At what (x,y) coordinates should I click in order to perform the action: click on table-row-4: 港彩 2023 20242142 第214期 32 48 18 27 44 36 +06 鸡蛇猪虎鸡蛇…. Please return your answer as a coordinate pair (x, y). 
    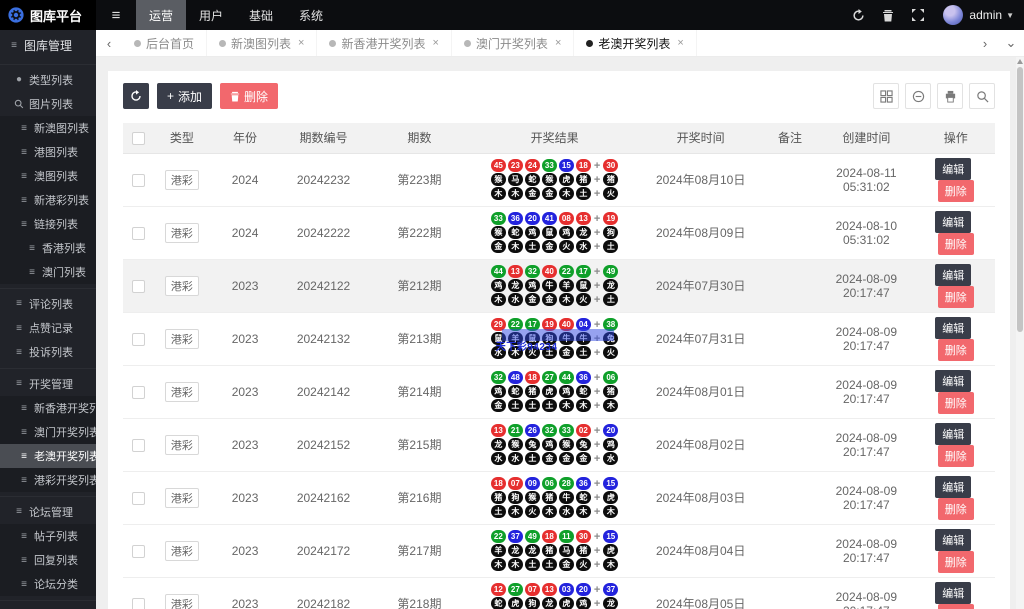
    Looking at the image, I should click on (559, 392).